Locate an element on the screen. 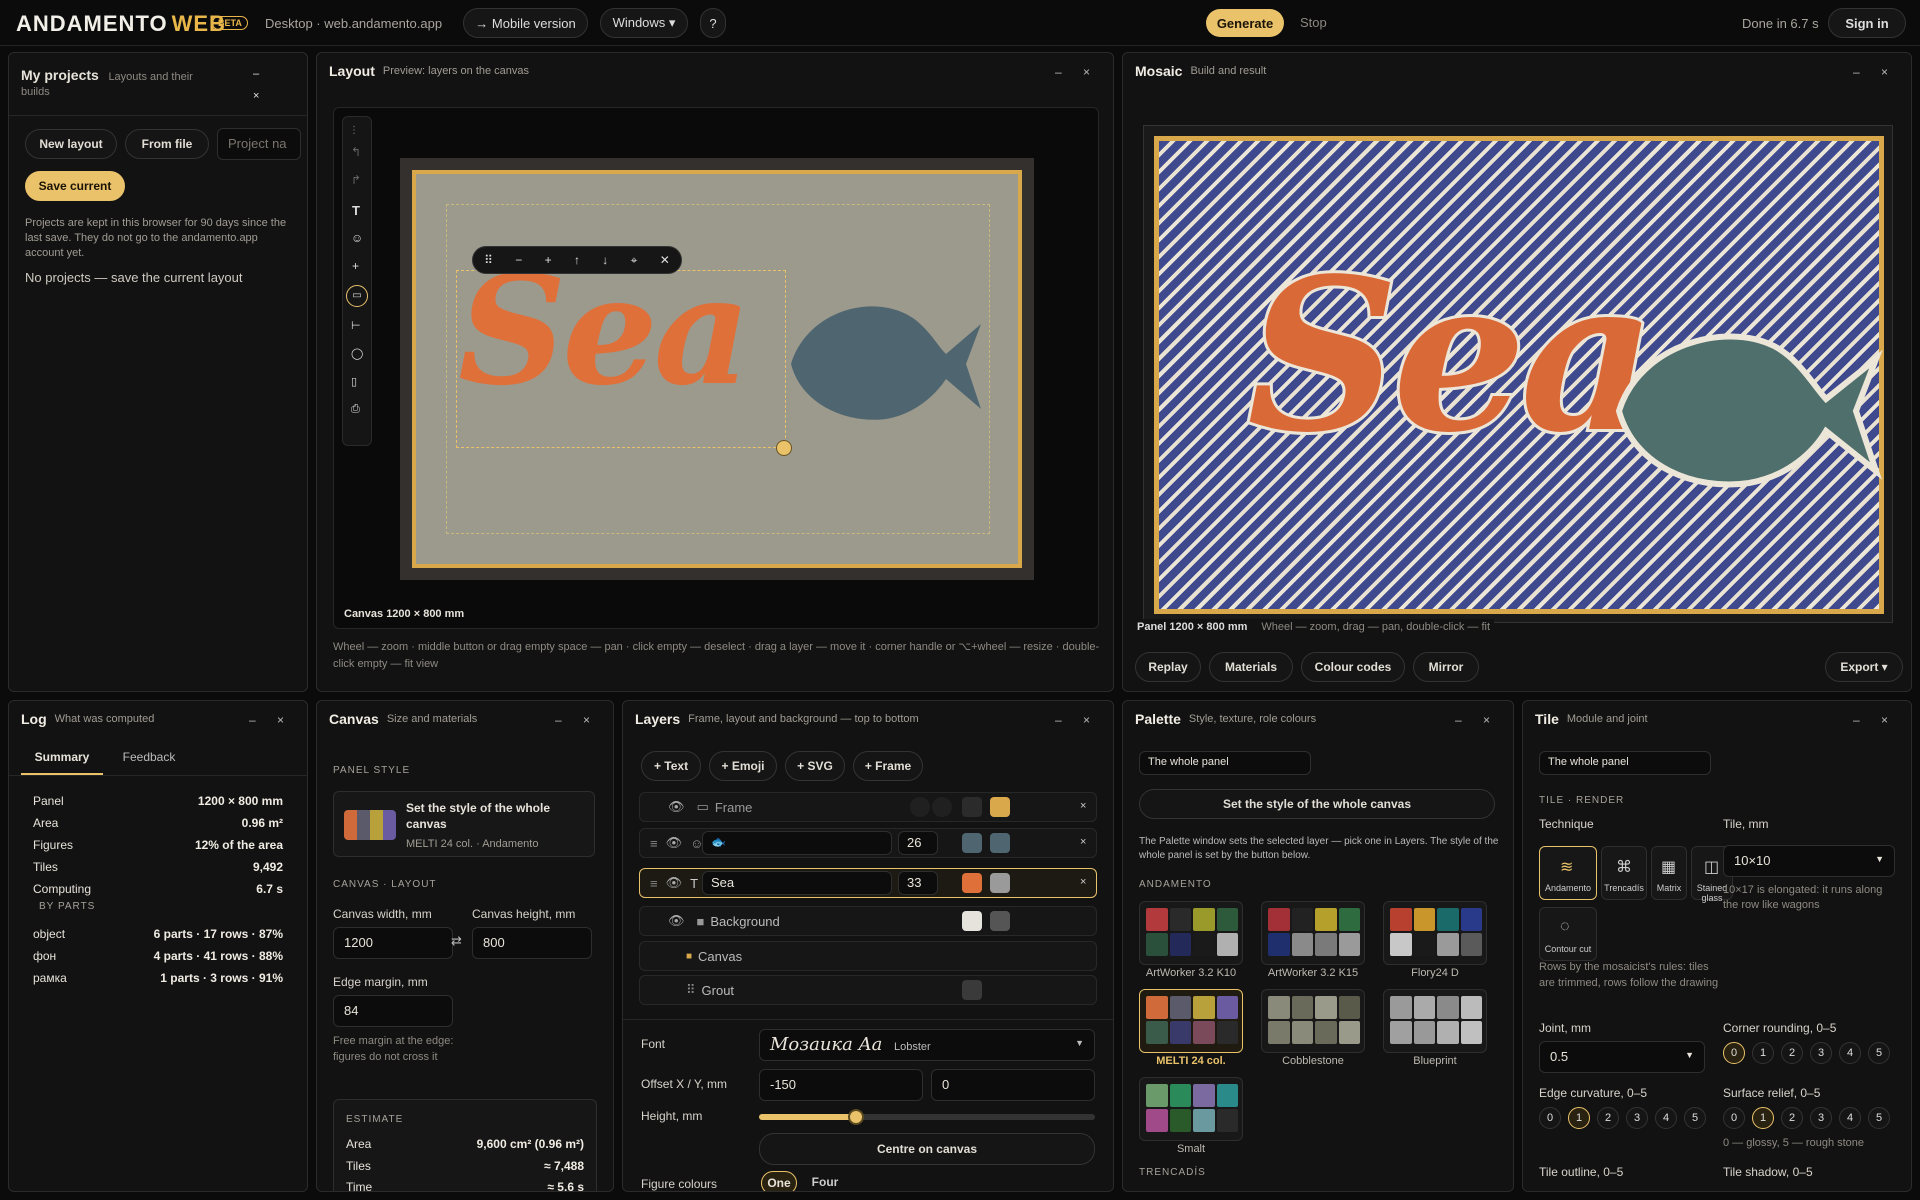 The width and height of the screenshot is (1920, 1200). canvas-preview: Sea is located at coordinates (717, 369).